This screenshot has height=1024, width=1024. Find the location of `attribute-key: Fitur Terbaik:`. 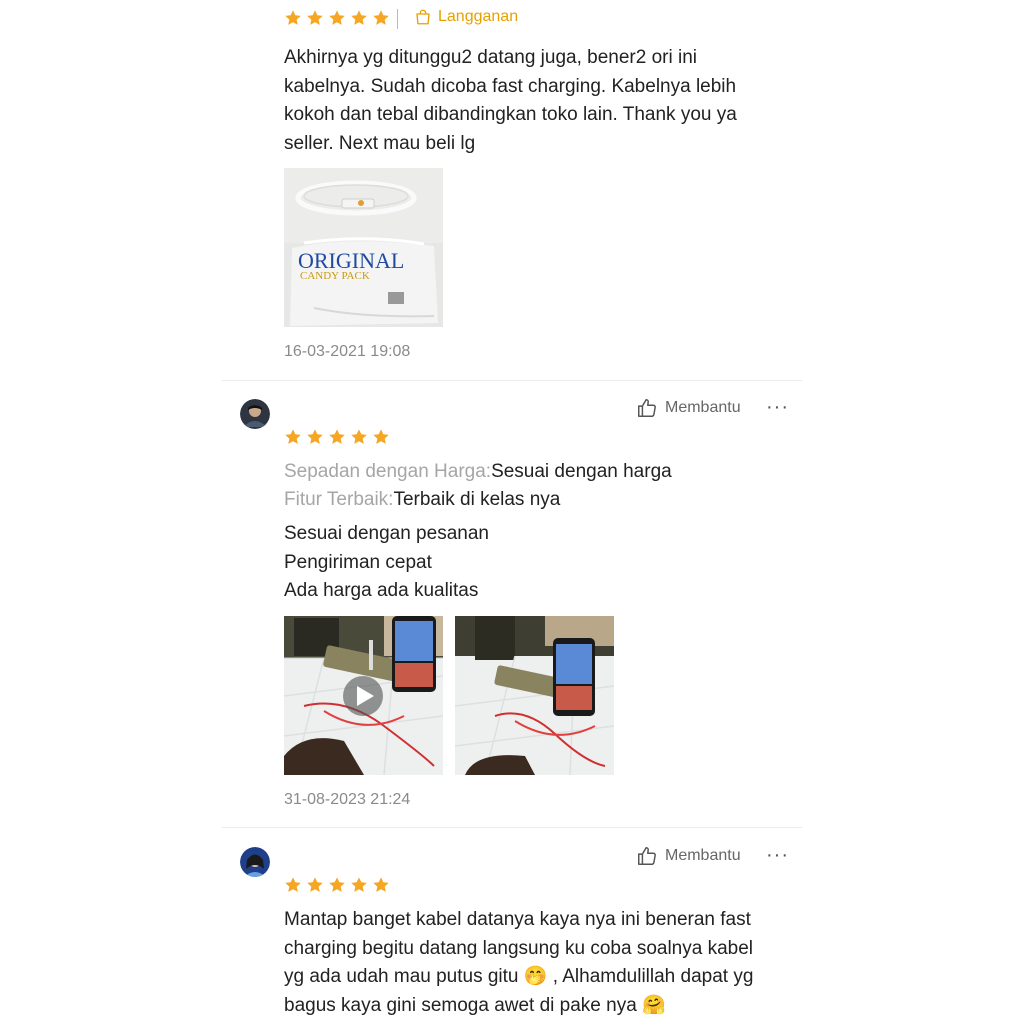

attribute-key: Fitur Terbaik: is located at coordinates (339, 499).